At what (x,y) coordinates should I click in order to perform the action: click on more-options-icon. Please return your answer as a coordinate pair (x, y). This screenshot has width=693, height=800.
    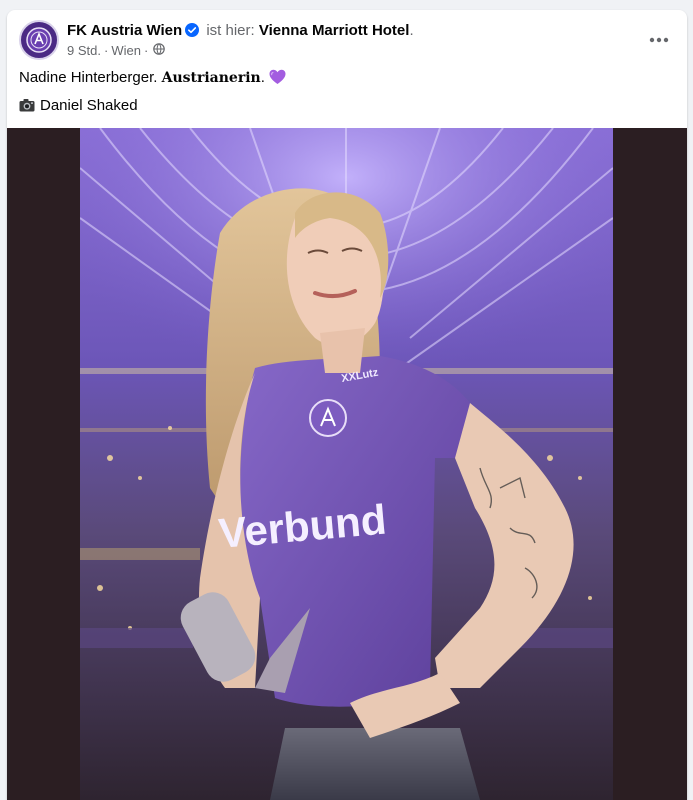
    Looking at the image, I should click on (659, 40).